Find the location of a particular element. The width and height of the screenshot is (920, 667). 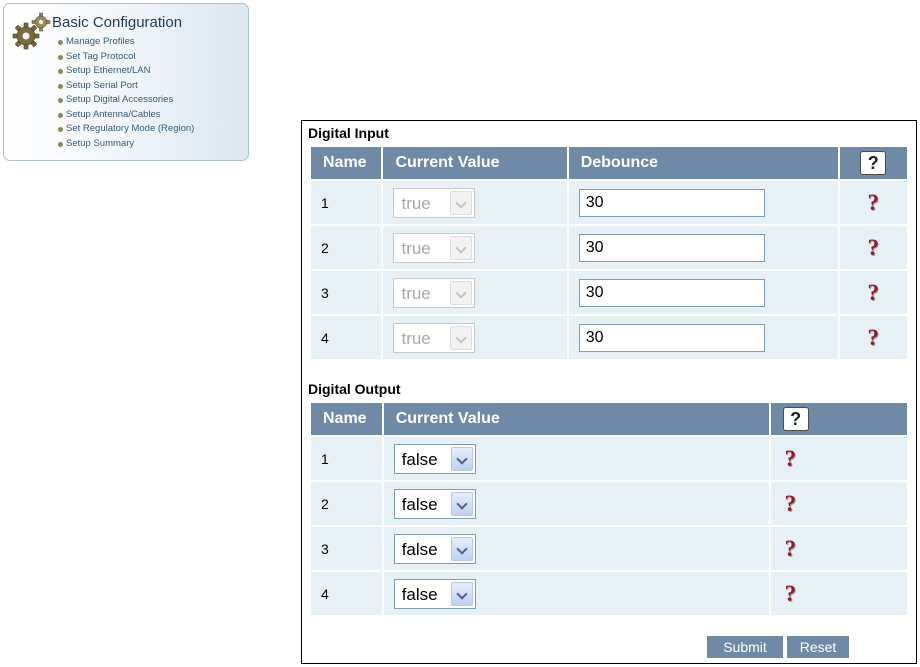

submit-button: Submit is located at coordinates (745, 647).